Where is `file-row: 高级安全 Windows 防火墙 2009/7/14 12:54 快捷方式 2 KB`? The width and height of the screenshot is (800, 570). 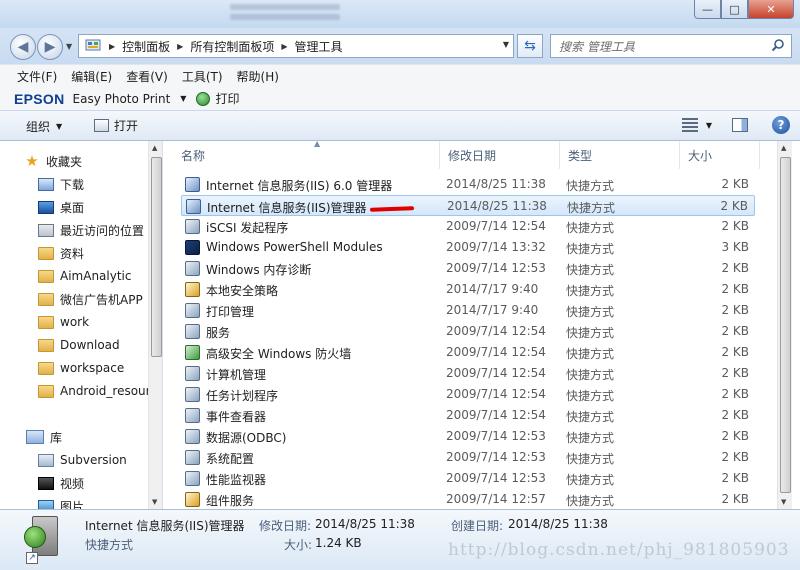
file-row: 高级安全 Windows 防火墙 2009/7/14 12:54 快捷方式 2 KB is located at coordinates (468, 352).